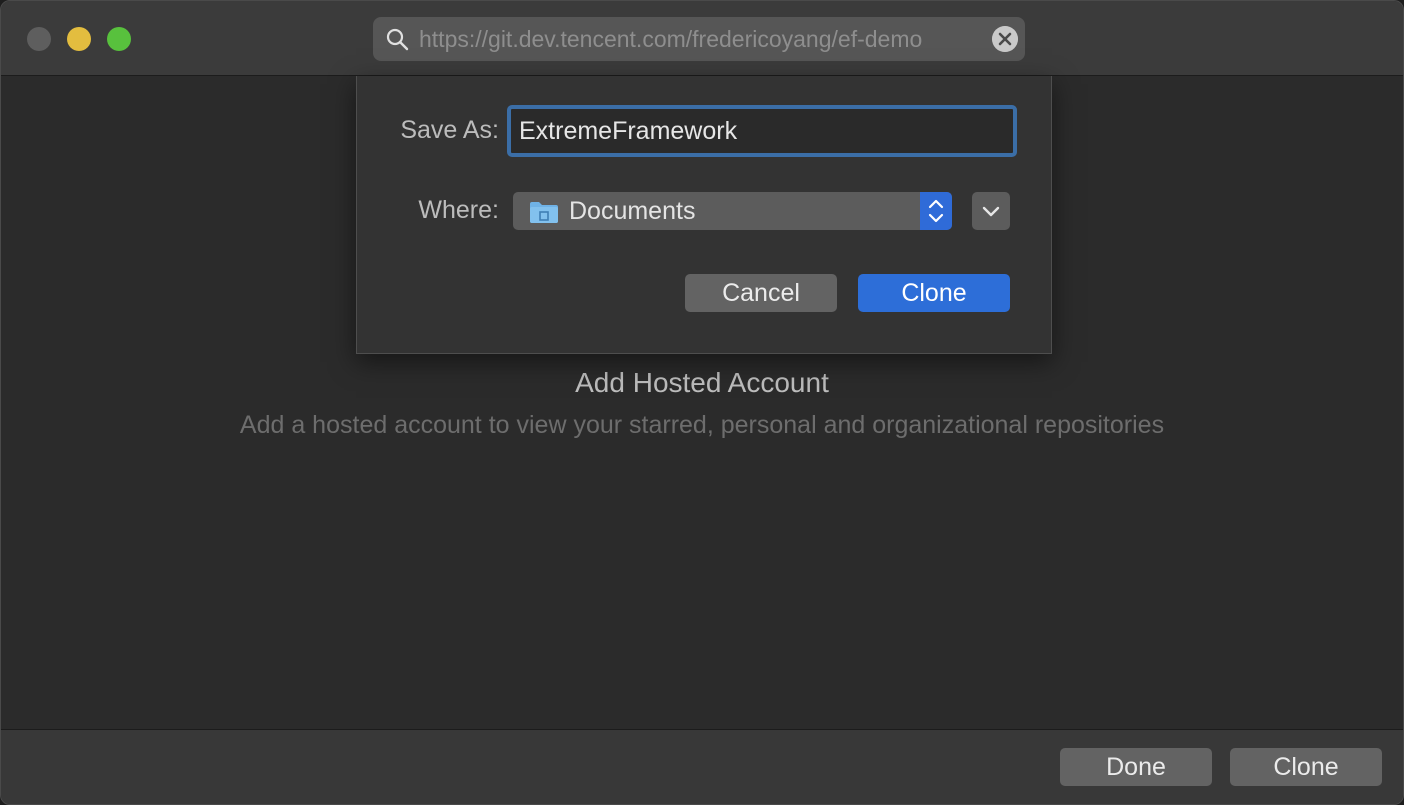  I want to click on save-as-input, so click(762, 131).